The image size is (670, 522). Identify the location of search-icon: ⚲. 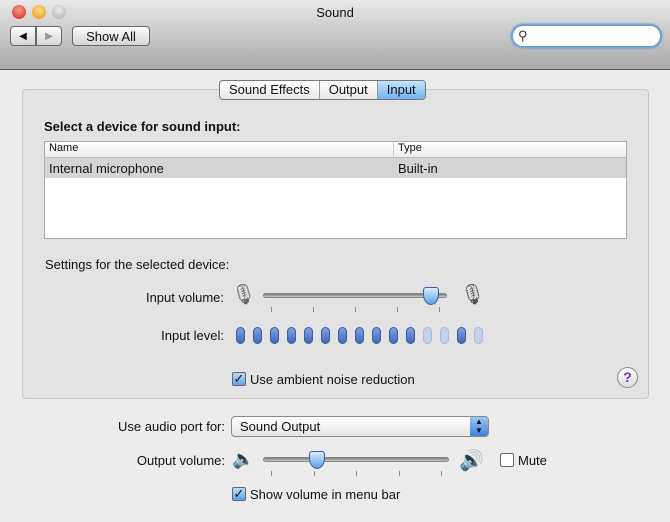
(523, 35).